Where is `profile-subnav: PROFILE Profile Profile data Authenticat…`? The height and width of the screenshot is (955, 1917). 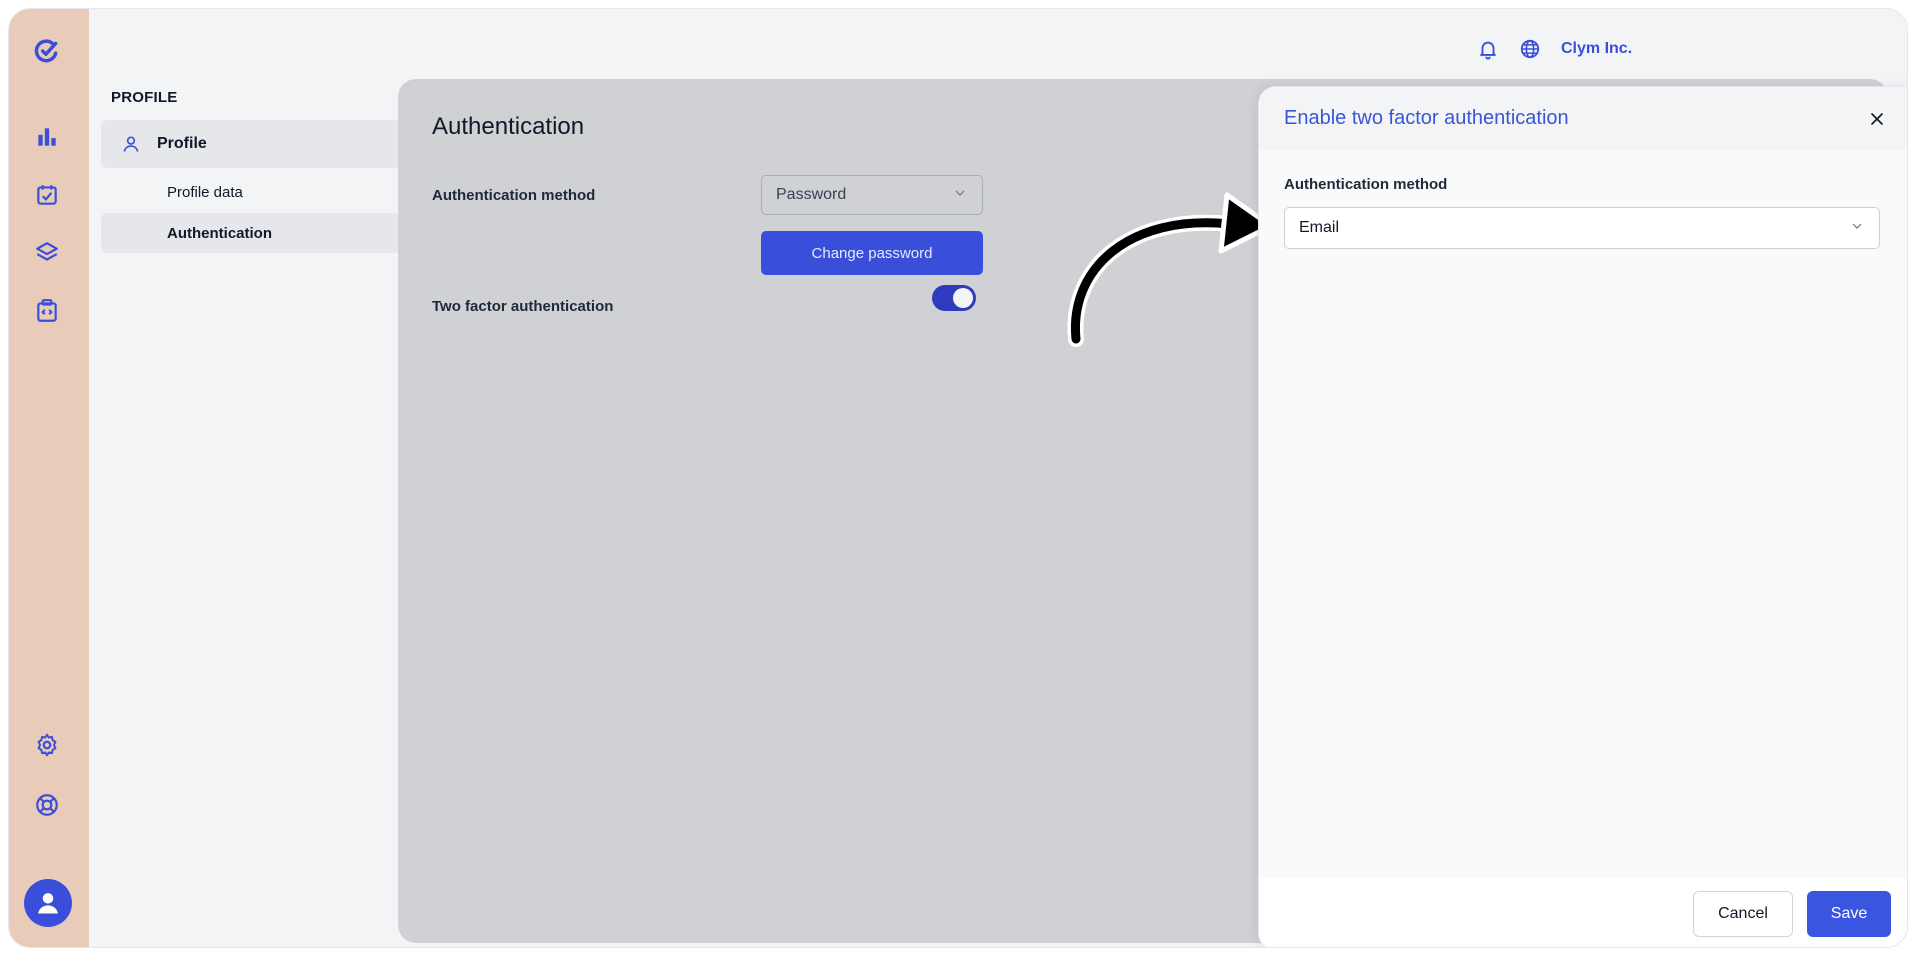
profile-subnav: PROFILE Profile Profile data Authenticat… is located at coordinates (251, 171).